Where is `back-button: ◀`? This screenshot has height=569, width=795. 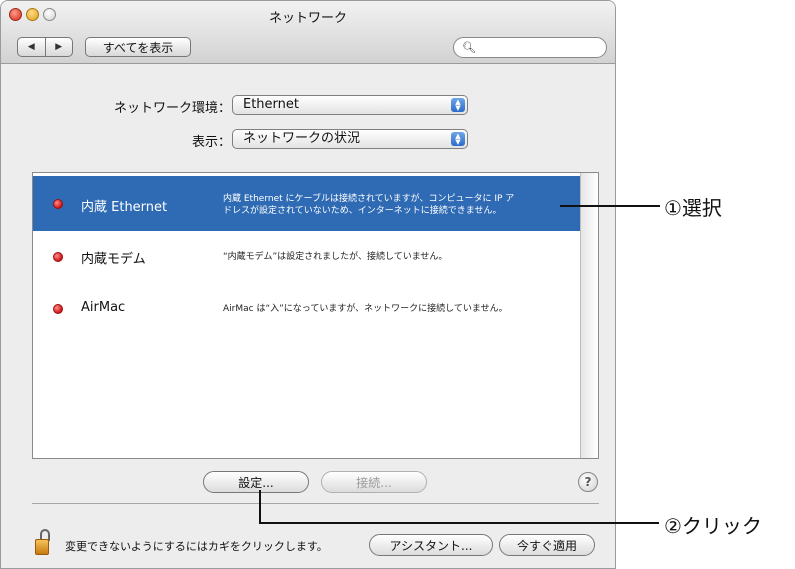
back-button: ◀ is located at coordinates (32, 47).